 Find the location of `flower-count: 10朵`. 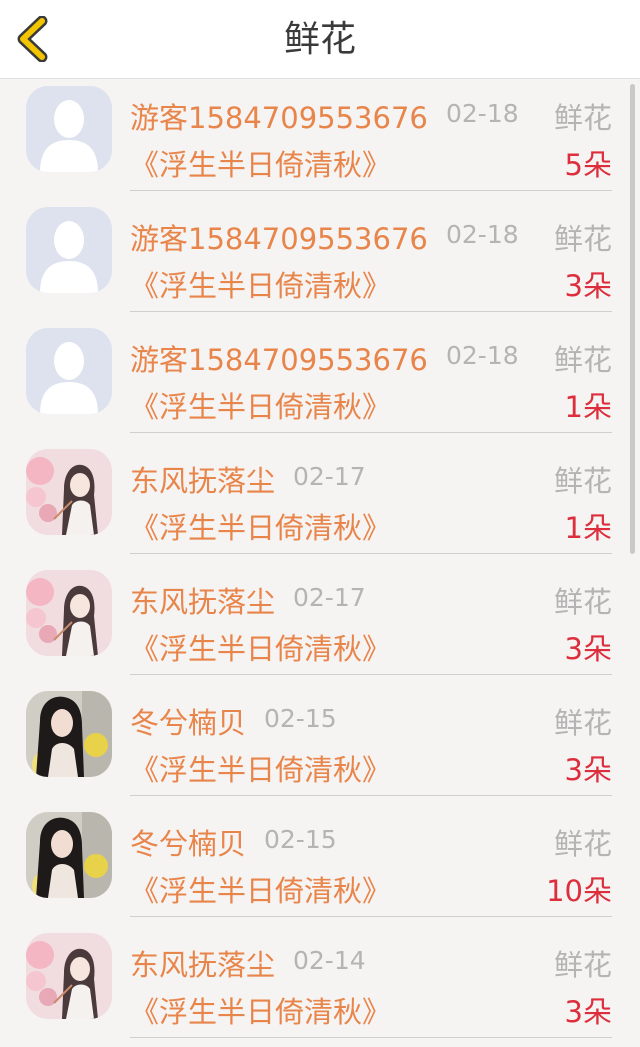

flower-count: 10朵 is located at coordinates (579, 891).